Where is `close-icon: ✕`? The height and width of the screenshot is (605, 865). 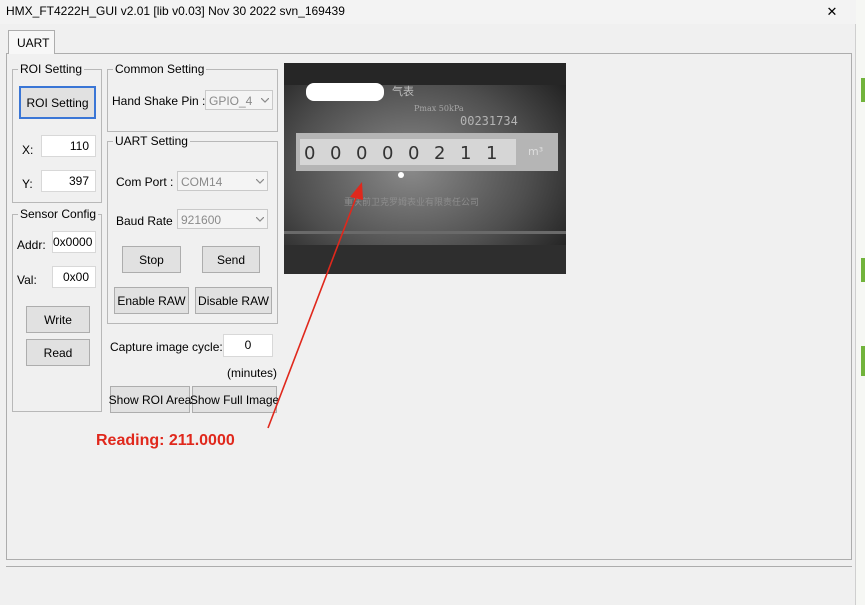
close-icon: ✕ is located at coordinates (832, 11).